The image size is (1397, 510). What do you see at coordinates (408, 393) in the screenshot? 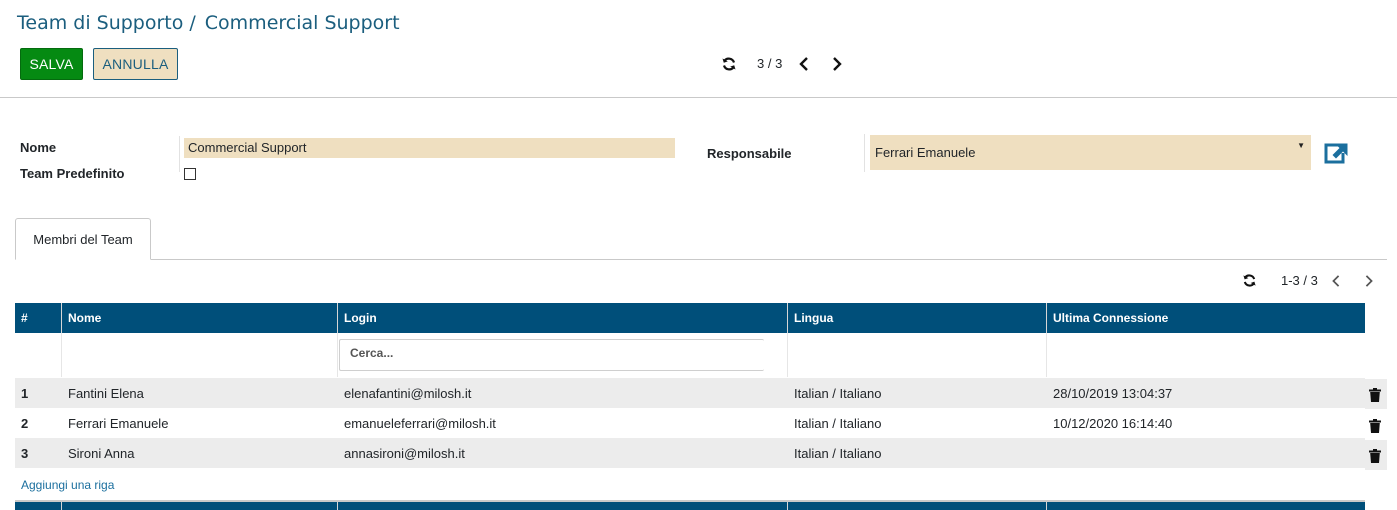
I see `row-login: elenafantini@milosh.it` at bounding box center [408, 393].